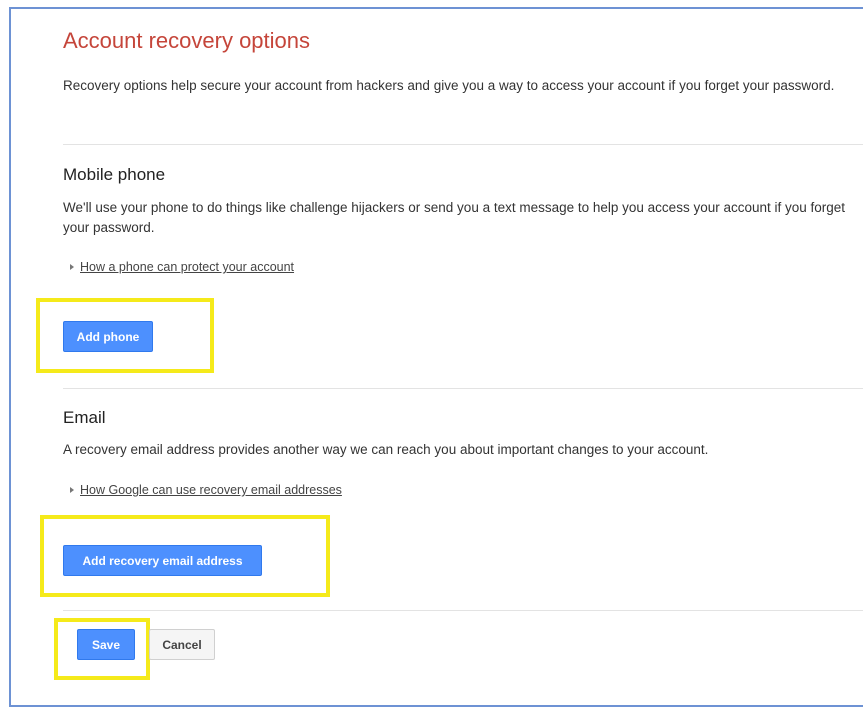 The height and width of the screenshot is (707, 863). Describe the element at coordinates (114, 174) in the screenshot. I see `mobile-phone-heading: Mobile phone` at that location.